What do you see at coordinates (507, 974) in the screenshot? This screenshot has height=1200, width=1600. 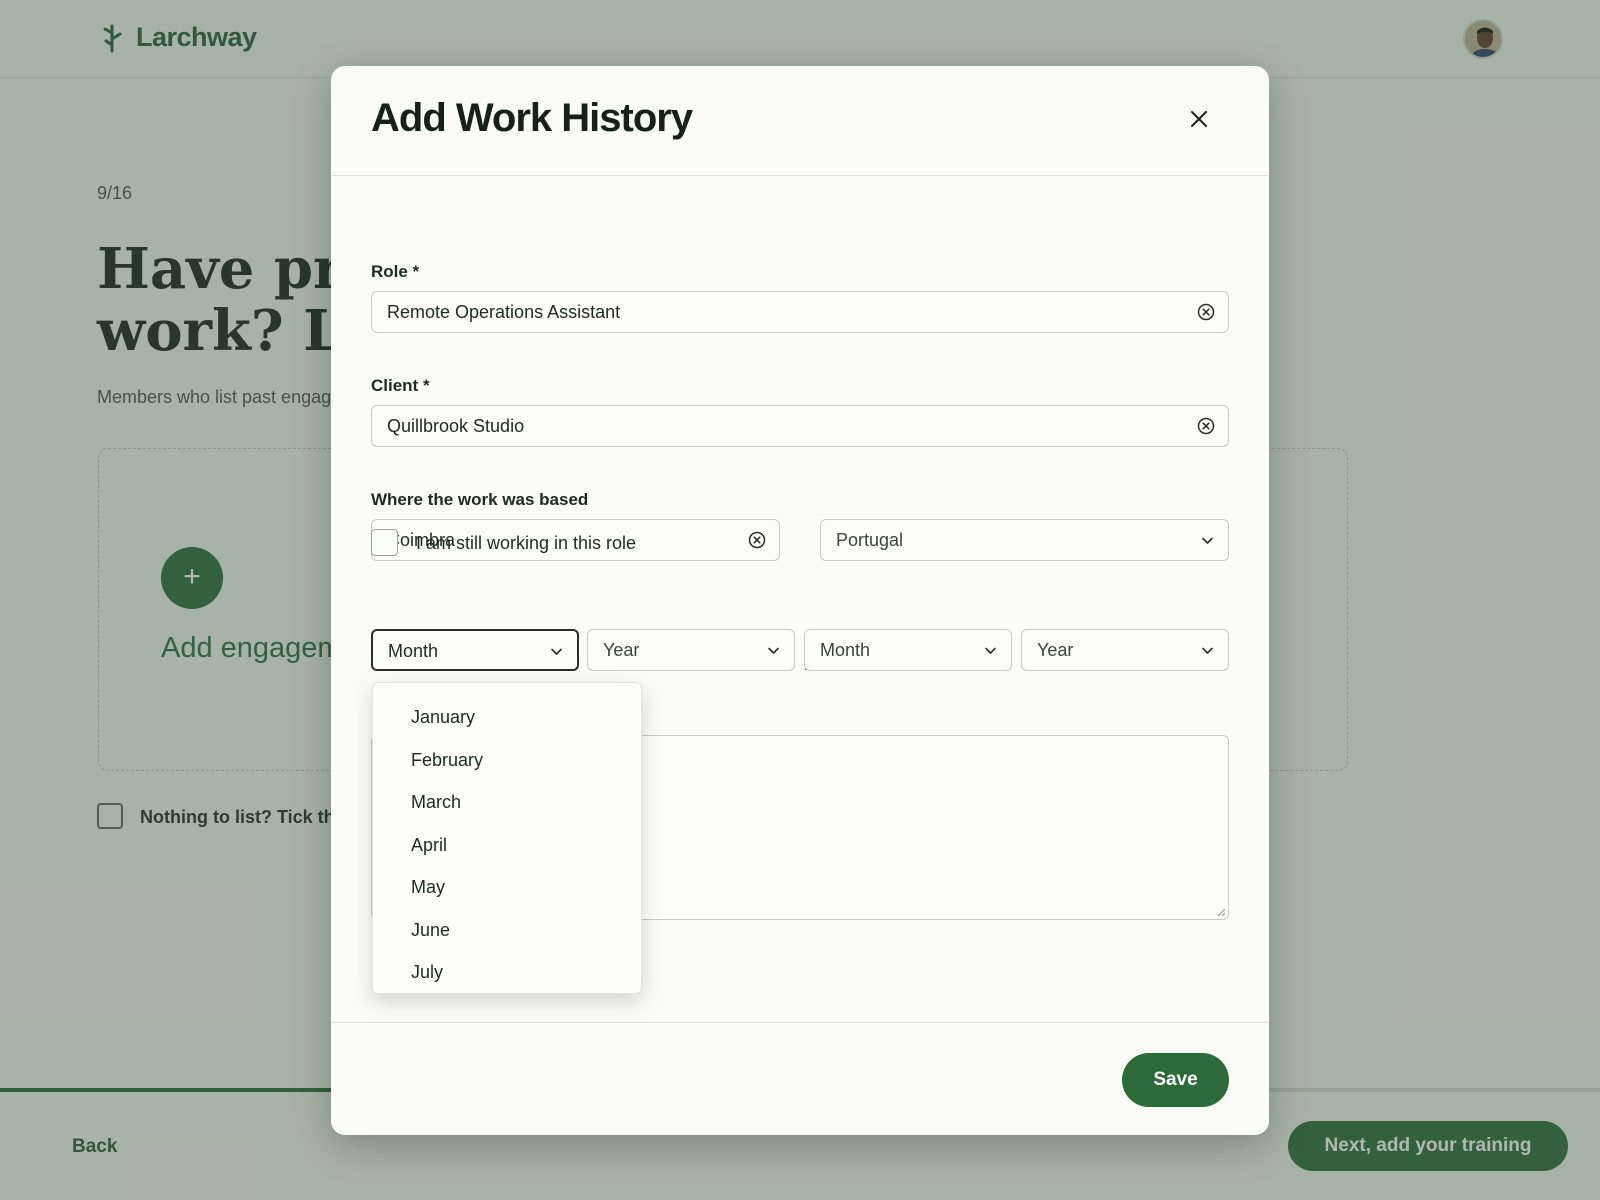 I see `dropdown-option: July` at bounding box center [507, 974].